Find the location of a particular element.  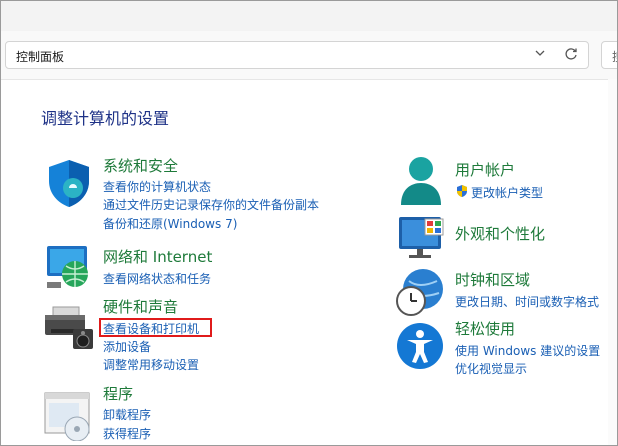

monitor-palette-icon is located at coordinates (422, 240).